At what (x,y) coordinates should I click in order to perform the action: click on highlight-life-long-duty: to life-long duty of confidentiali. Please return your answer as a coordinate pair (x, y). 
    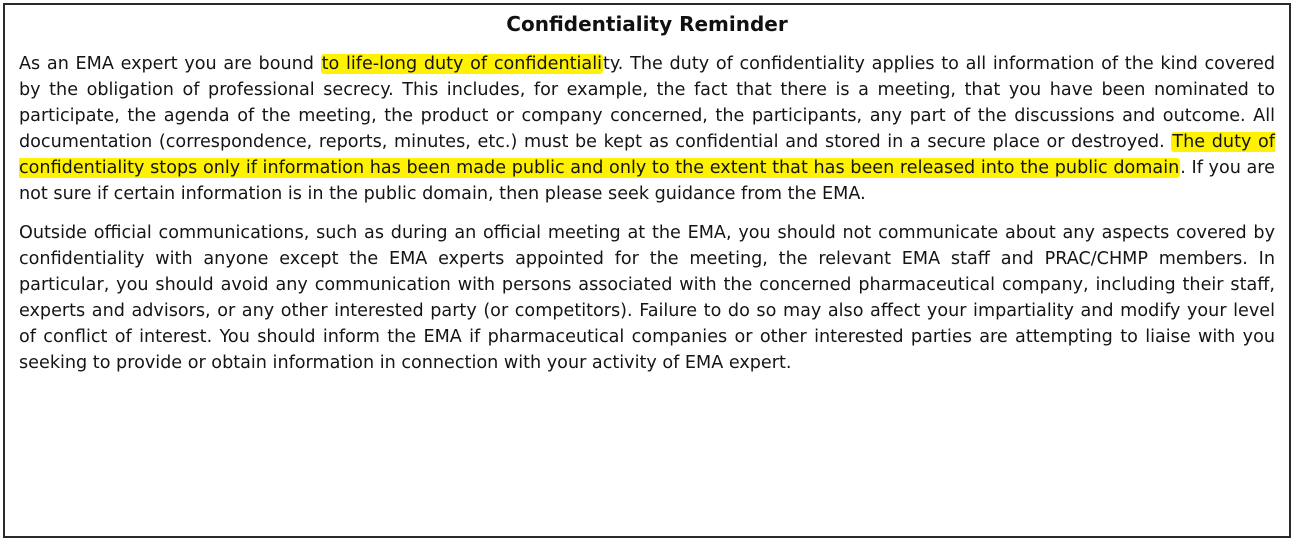
    Looking at the image, I should click on (461, 64).